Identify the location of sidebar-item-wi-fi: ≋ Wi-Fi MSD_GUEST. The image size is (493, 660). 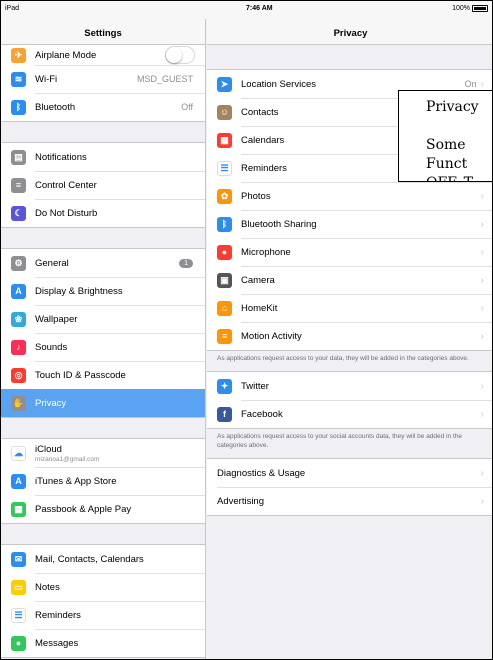
(103, 79).